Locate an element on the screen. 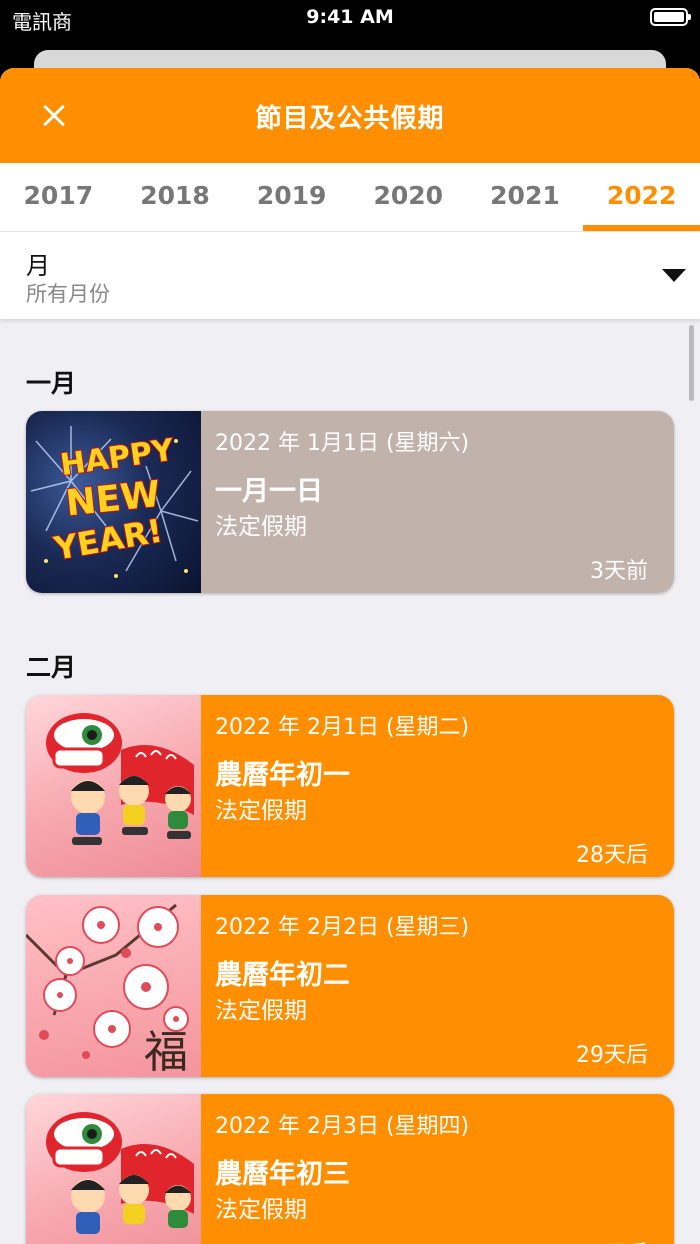 The height and width of the screenshot is (1244, 700). holiday-date: 2022 年 2月3日 (星期四) is located at coordinates (342, 1126).